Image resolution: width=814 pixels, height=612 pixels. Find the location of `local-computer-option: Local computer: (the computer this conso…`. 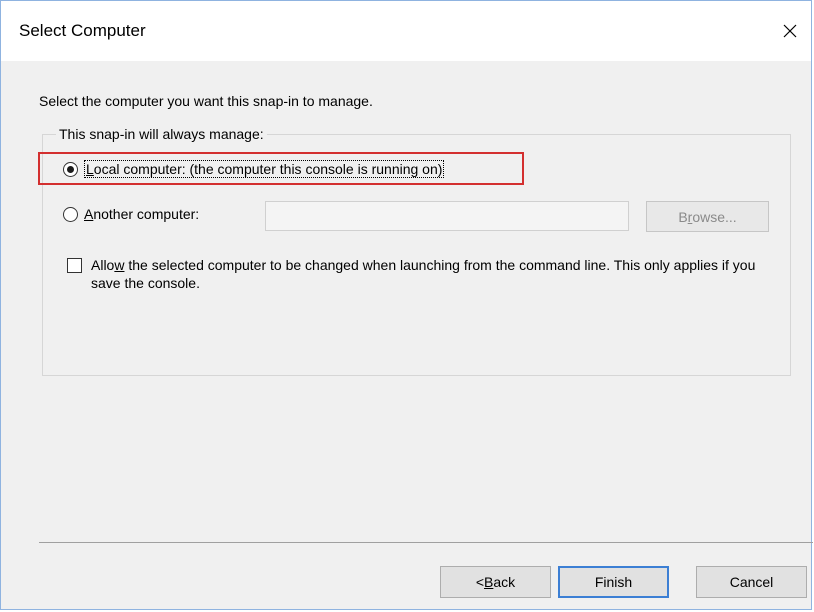

local-computer-option: Local computer: (the computer this conso… is located at coordinates (254, 169).